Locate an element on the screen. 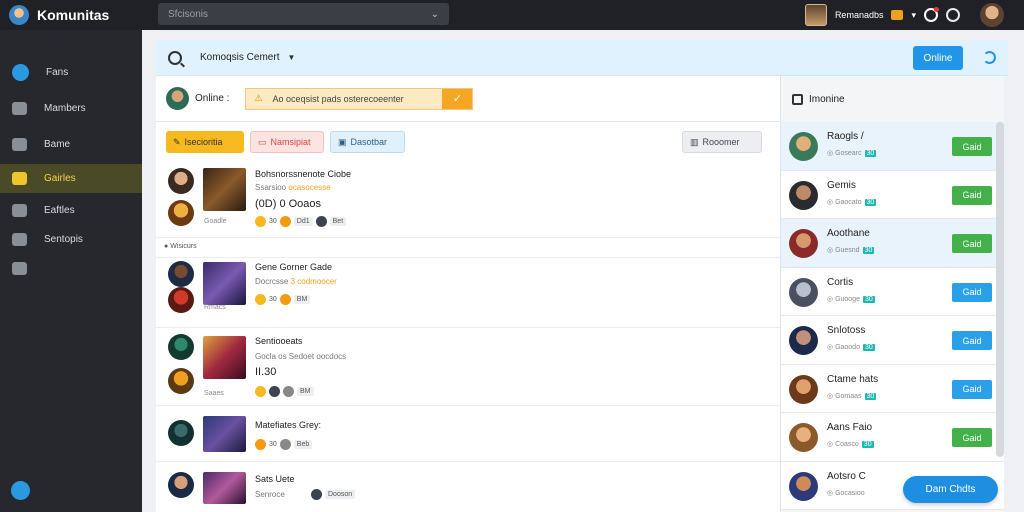 The width and height of the screenshot is (1024, 512). sidebar-item-label: Gairles is located at coordinates (60, 178).